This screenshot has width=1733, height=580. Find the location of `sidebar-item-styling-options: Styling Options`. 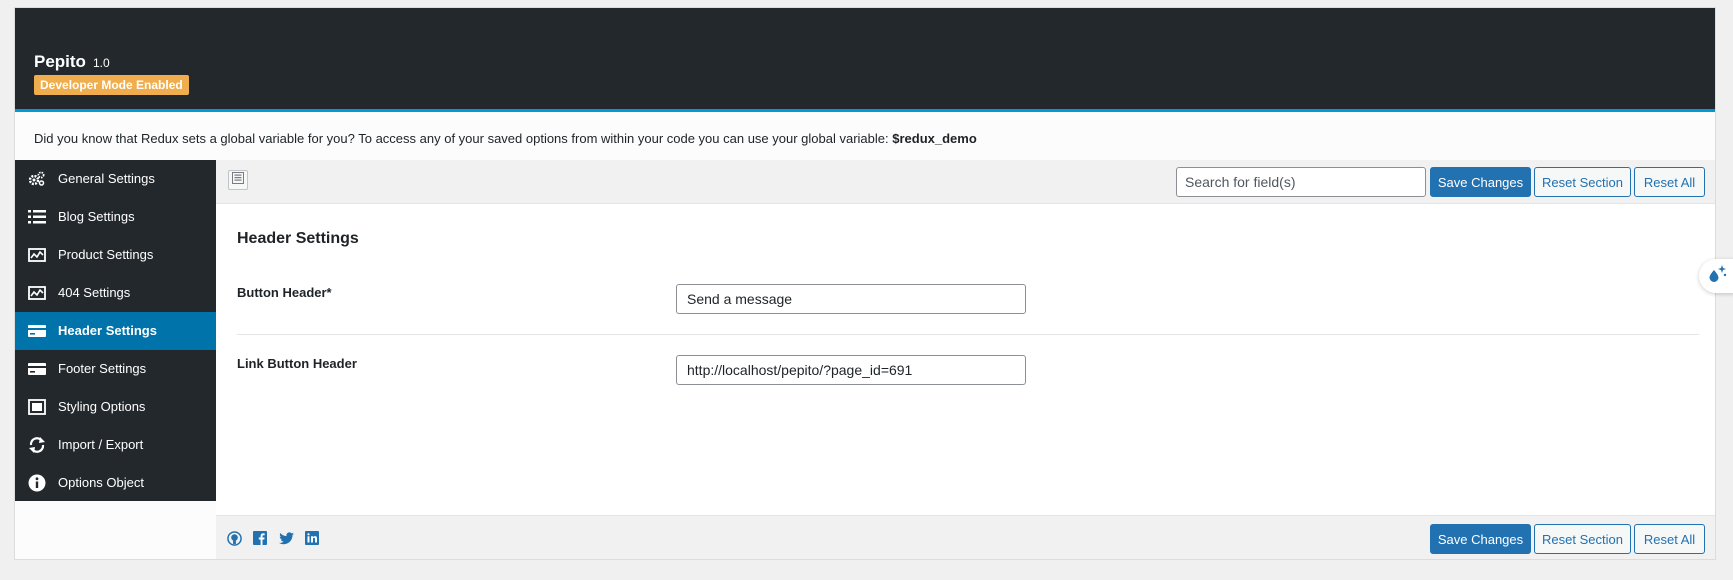

sidebar-item-styling-options: Styling Options is located at coordinates (115, 407).